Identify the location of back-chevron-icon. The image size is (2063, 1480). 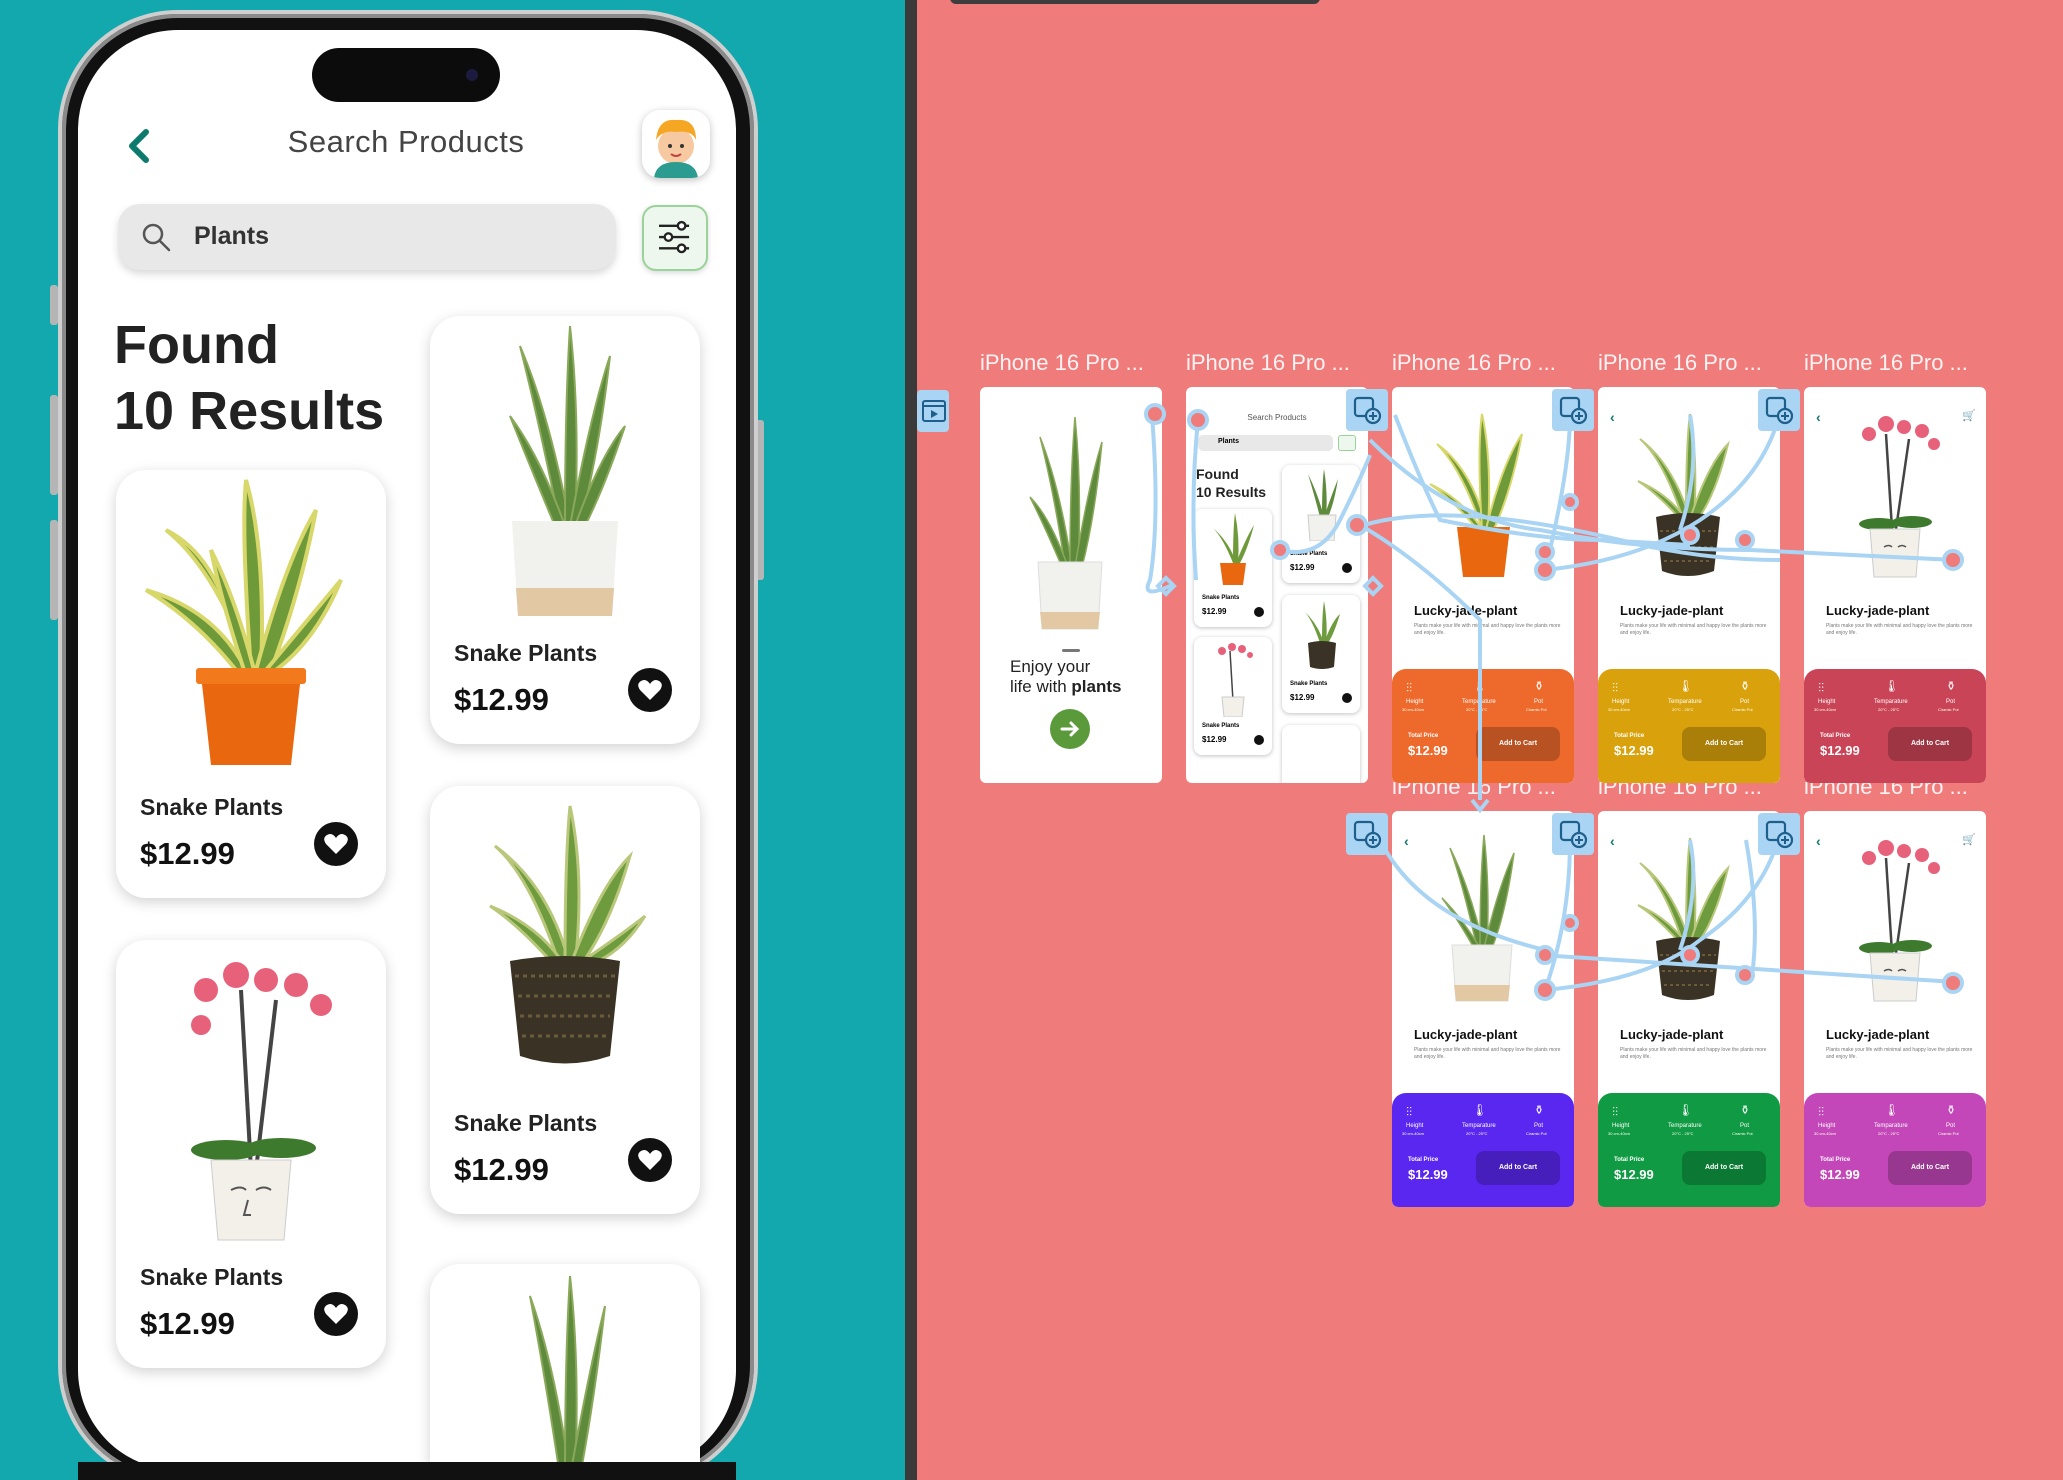
(140, 146).